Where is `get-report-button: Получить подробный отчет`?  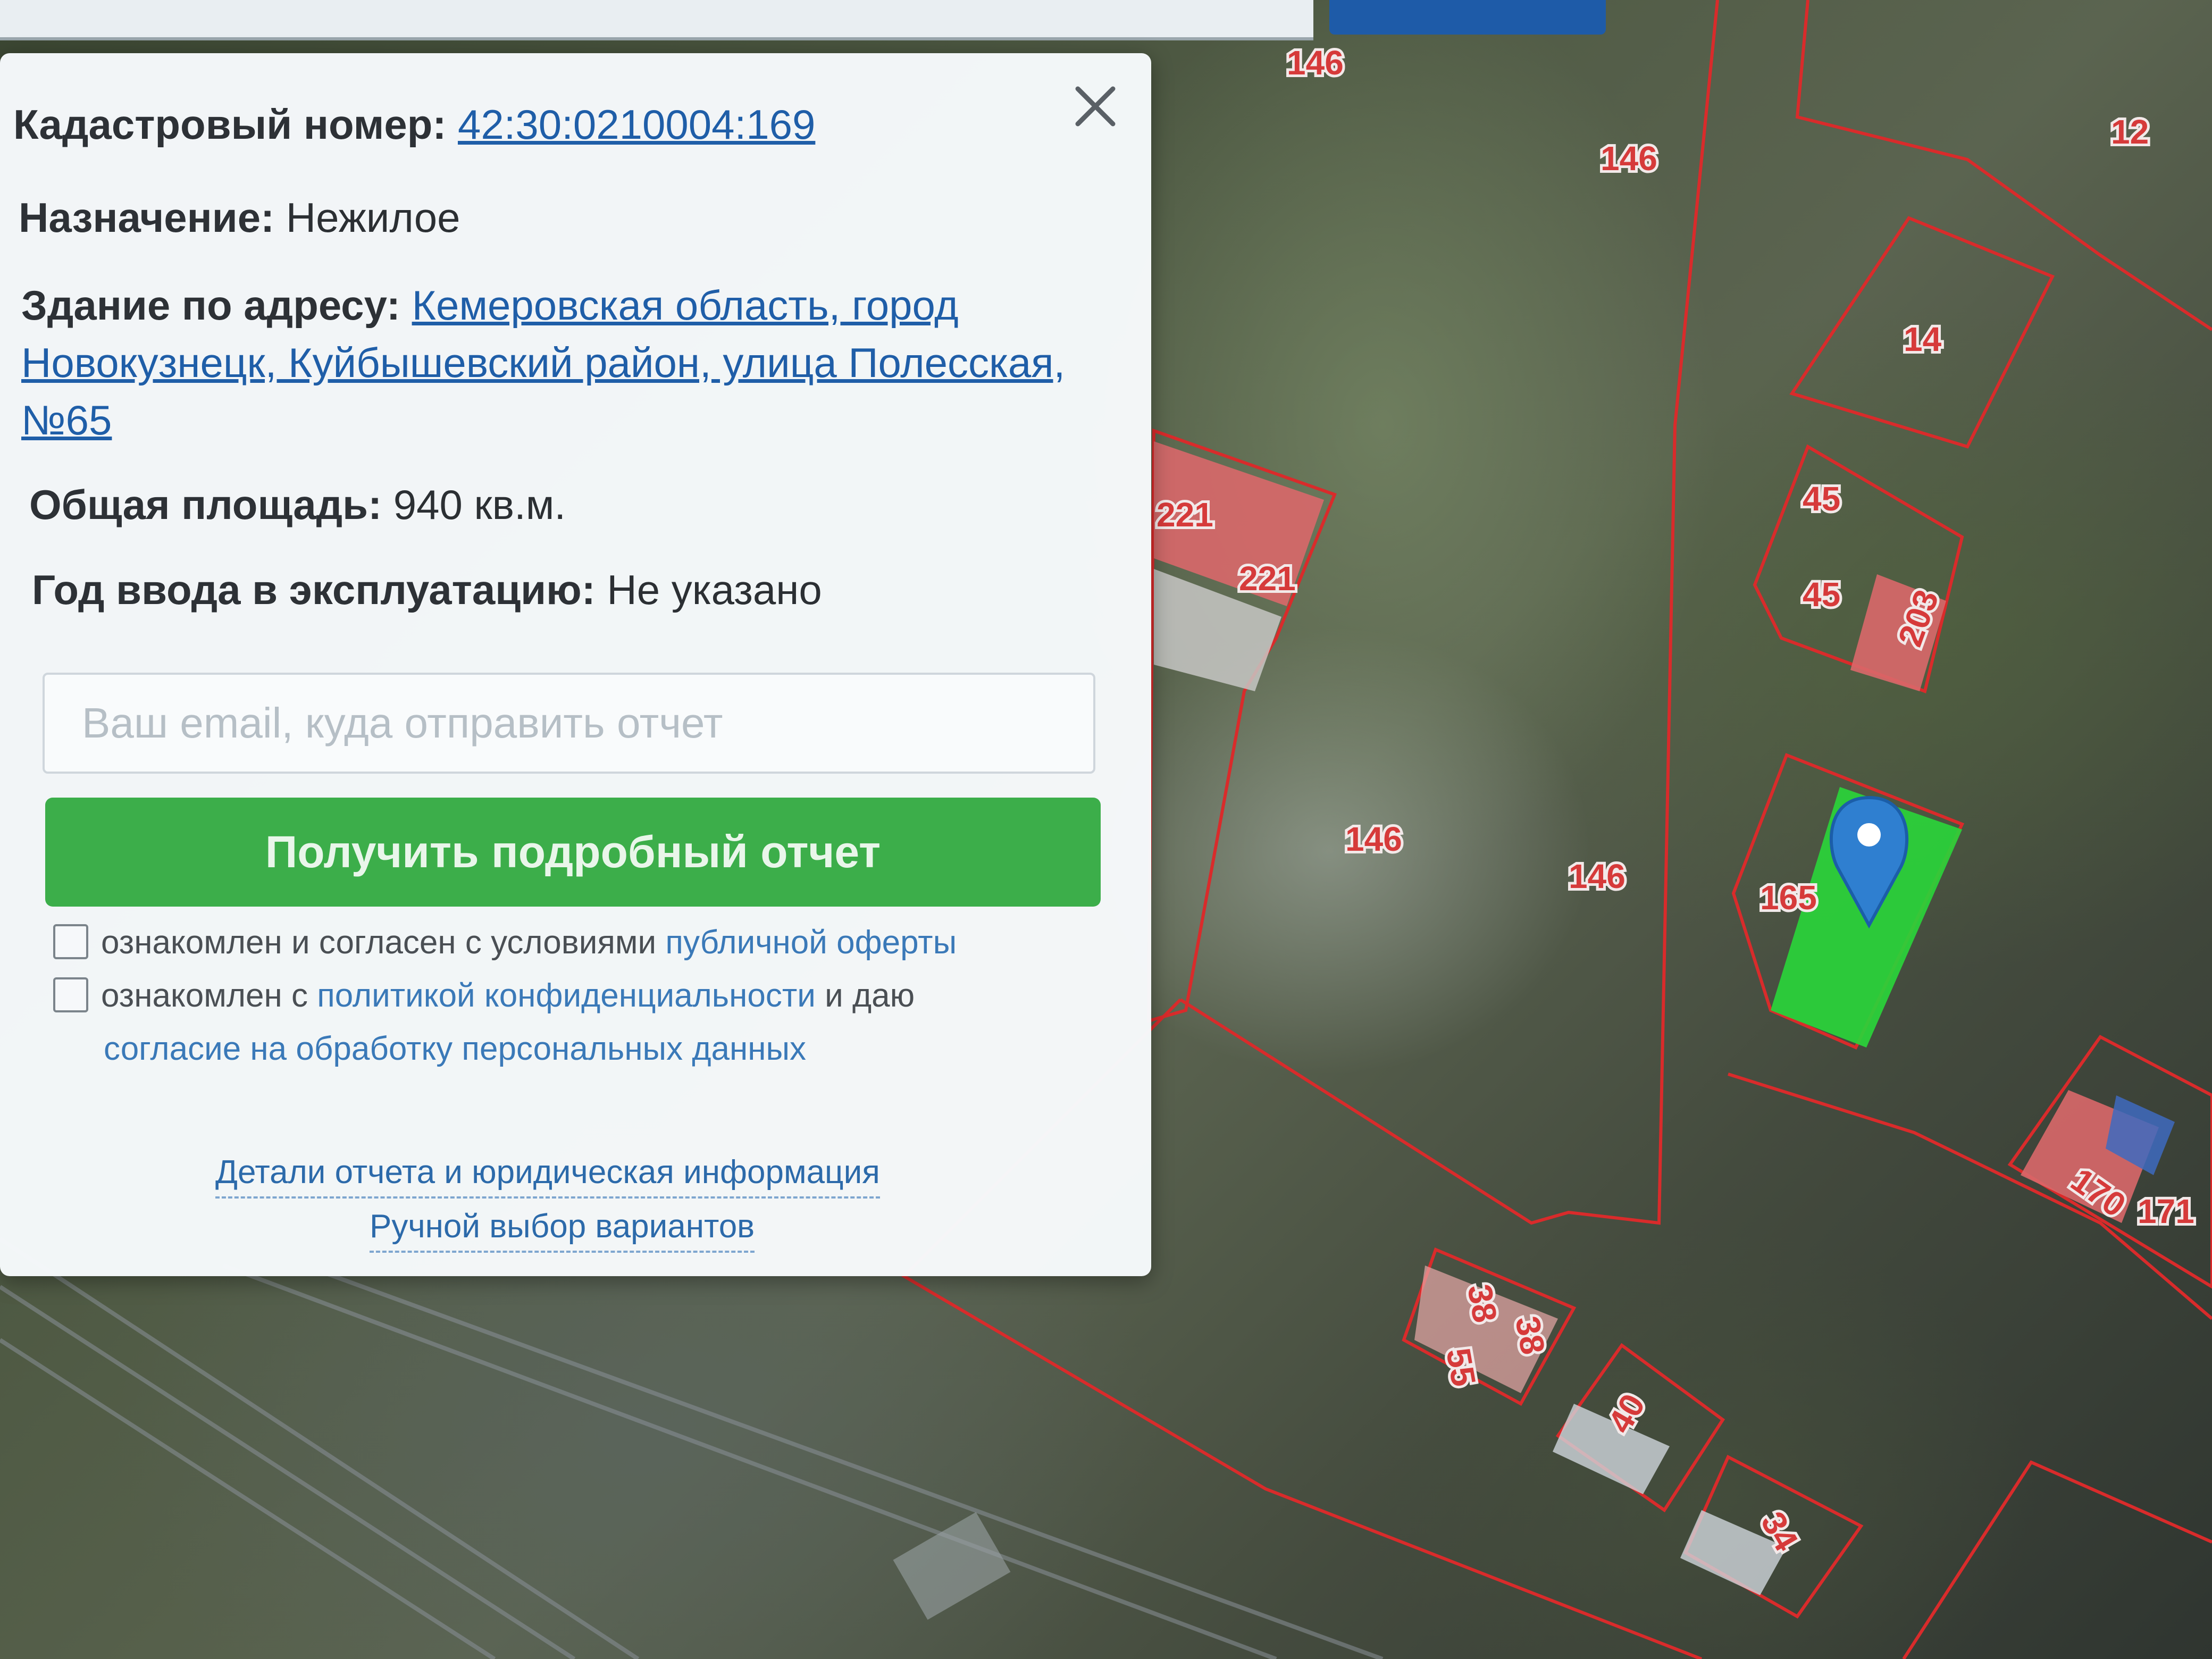
get-report-button: Получить подробный отчет is located at coordinates (573, 852).